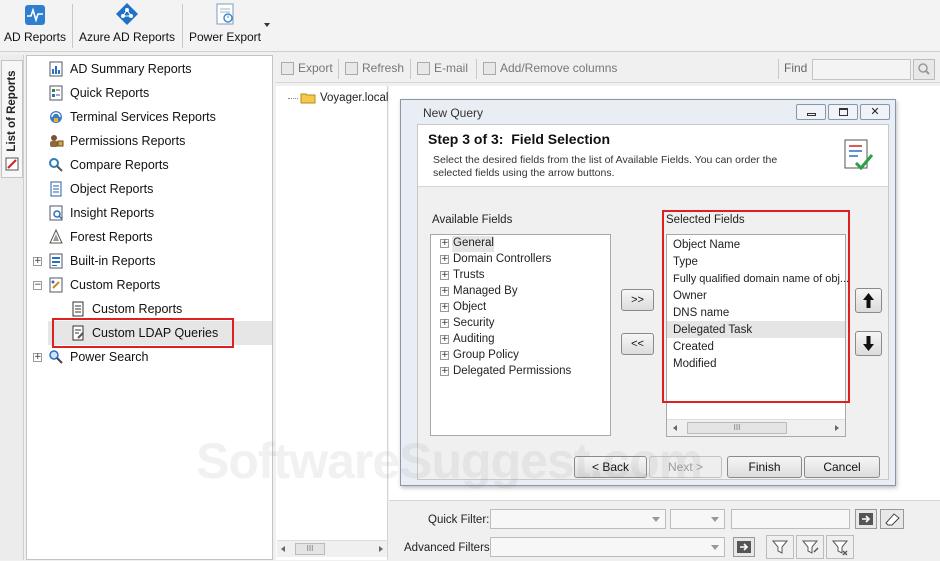 This screenshot has height=561, width=940. Describe the element at coordinates (578, 519) in the screenshot. I see `quick-filter-field-select` at that location.